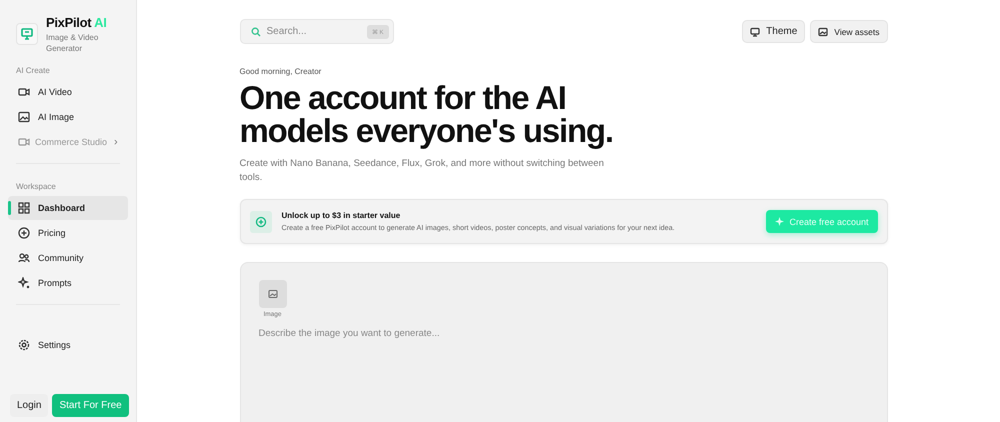  I want to click on banner-title: Unlock up to $3 in starter value, so click(342, 215).